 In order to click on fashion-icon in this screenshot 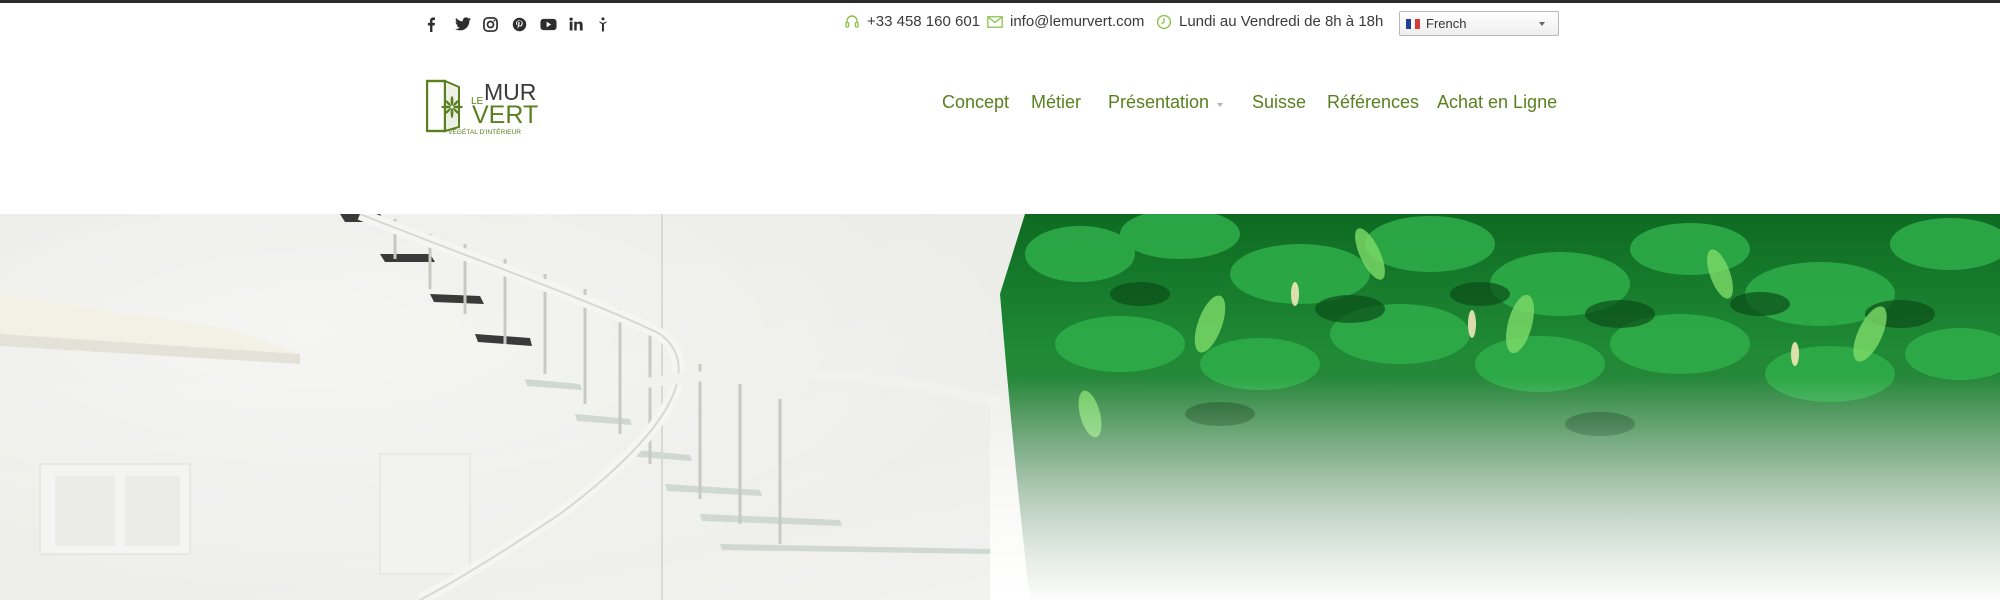, I will do `click(611, 24)`.